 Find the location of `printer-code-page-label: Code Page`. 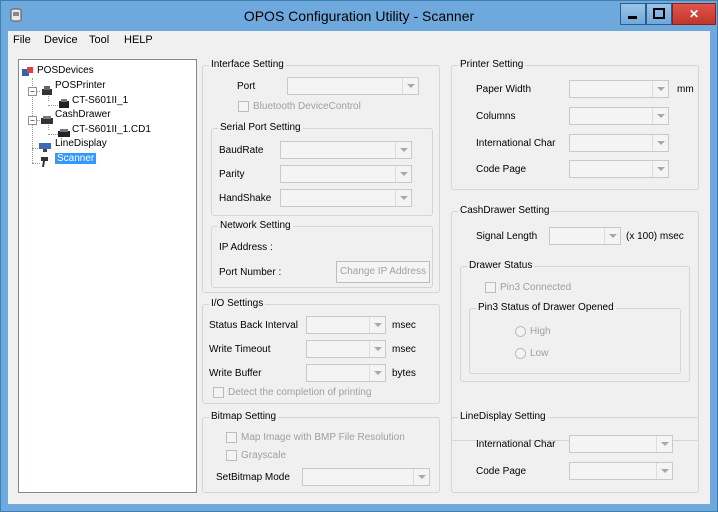

printer-code-page-label: Code Page is located at coordinates (501, 169).